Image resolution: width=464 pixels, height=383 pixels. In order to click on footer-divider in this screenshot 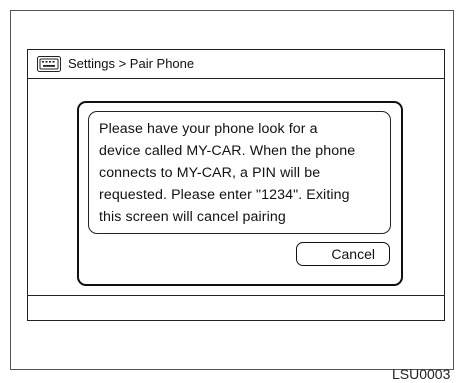, I will do `click(236, 295)`.